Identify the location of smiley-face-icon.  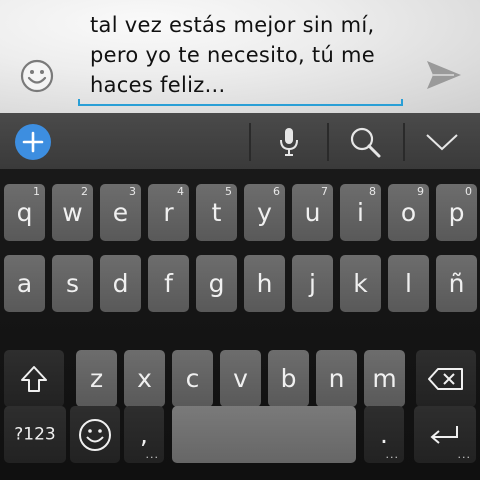
(37, 76).